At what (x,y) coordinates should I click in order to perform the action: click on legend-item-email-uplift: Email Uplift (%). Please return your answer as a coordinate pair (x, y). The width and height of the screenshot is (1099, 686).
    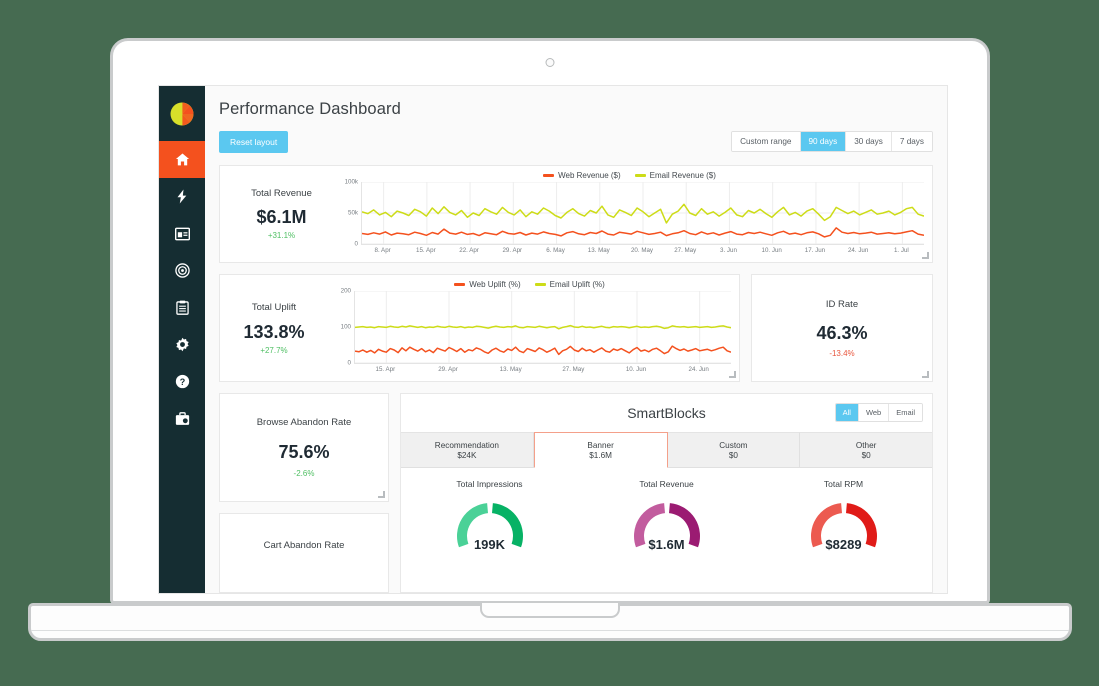
    Looking at the image, I should click on (569, 284).